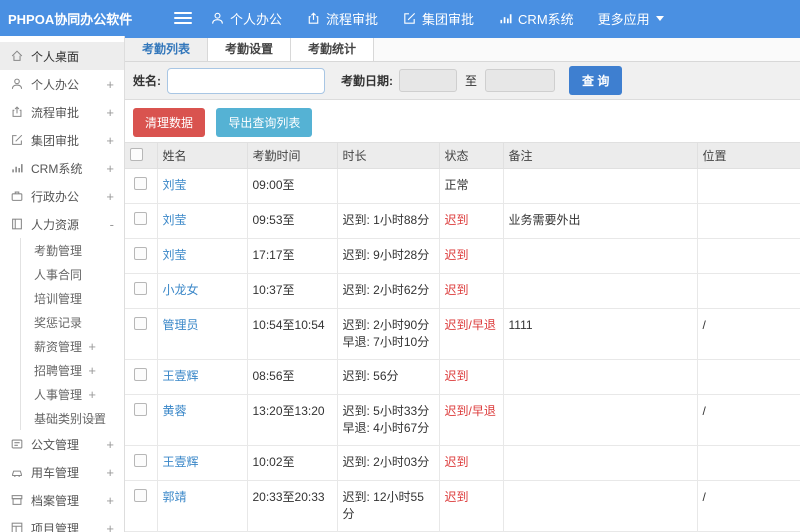 The height and width of the screenshot is (532, 800). What do you see at coordinates (388, 463) in the screenshot?
I see `duration-cell: 迟到: 2小时03分` at bounding box center [388, 463].